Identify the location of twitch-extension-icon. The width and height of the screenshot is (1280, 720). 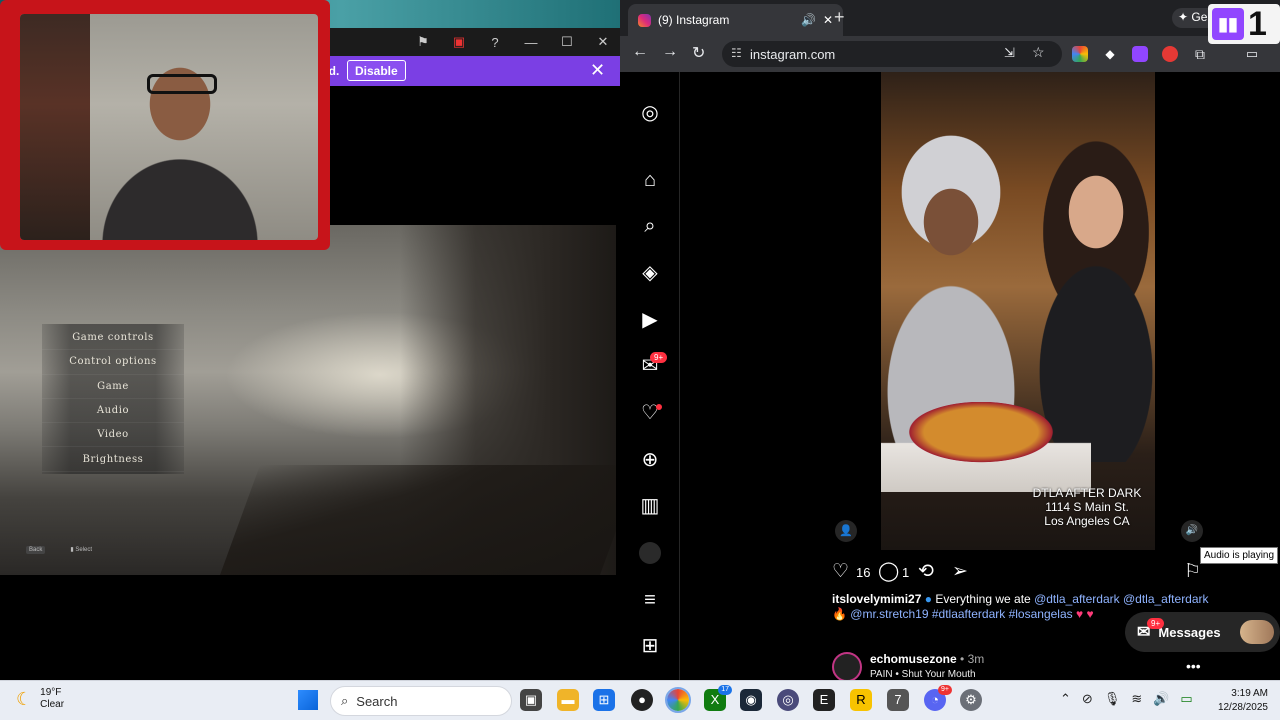
(1140, 54).